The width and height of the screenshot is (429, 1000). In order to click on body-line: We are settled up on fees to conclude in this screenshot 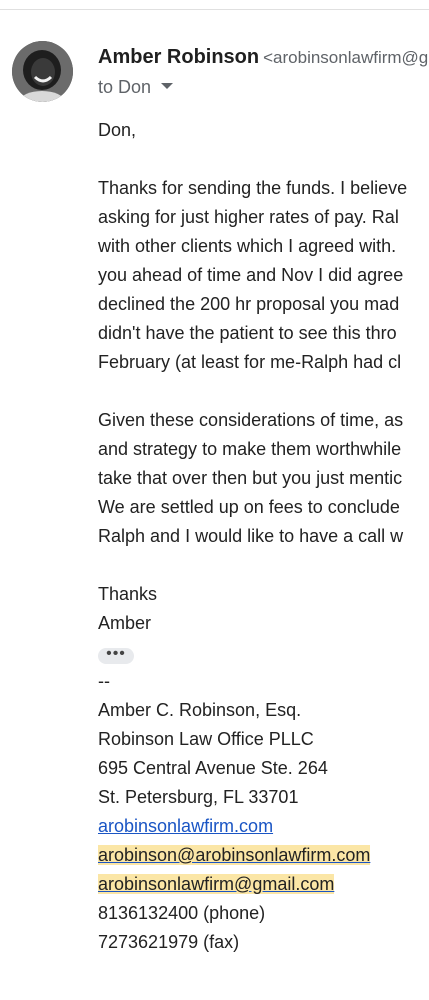, I will do `click(249, 507)`.